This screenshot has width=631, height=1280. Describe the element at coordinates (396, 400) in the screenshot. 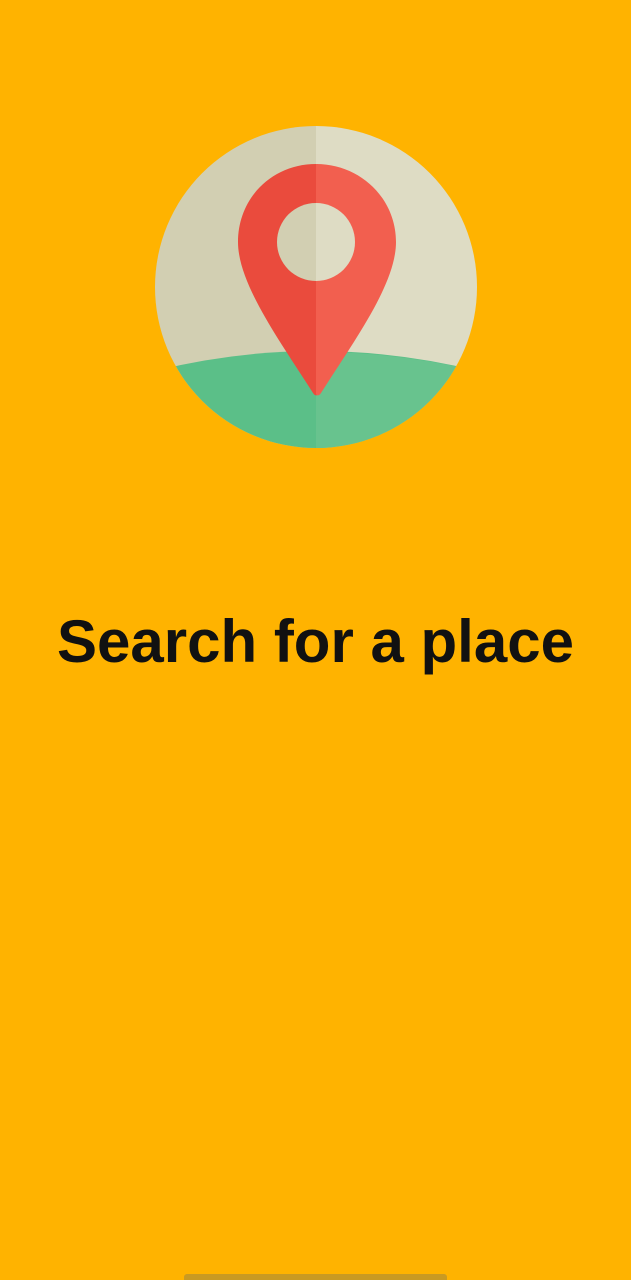

I see `ground-right` at that location.